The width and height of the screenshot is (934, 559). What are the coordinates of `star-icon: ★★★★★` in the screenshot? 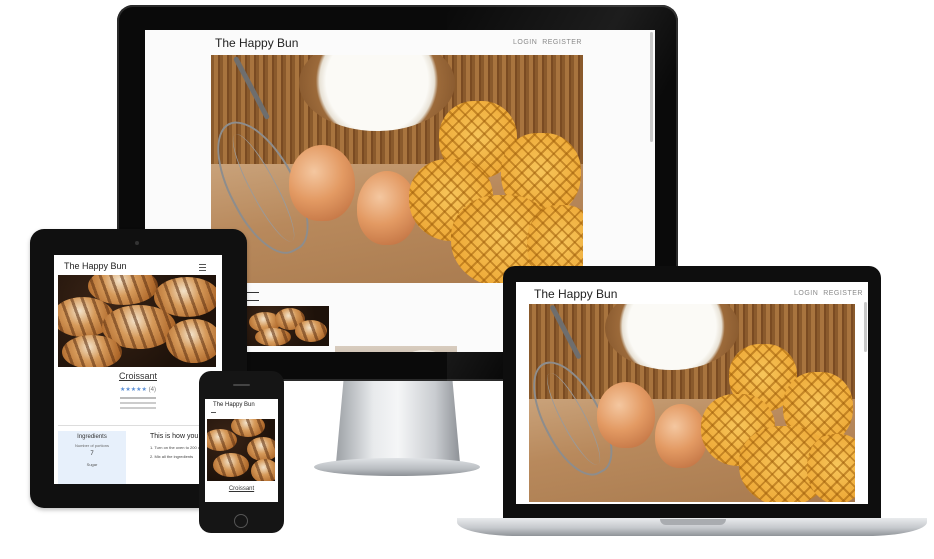 It's located at (133, 390).